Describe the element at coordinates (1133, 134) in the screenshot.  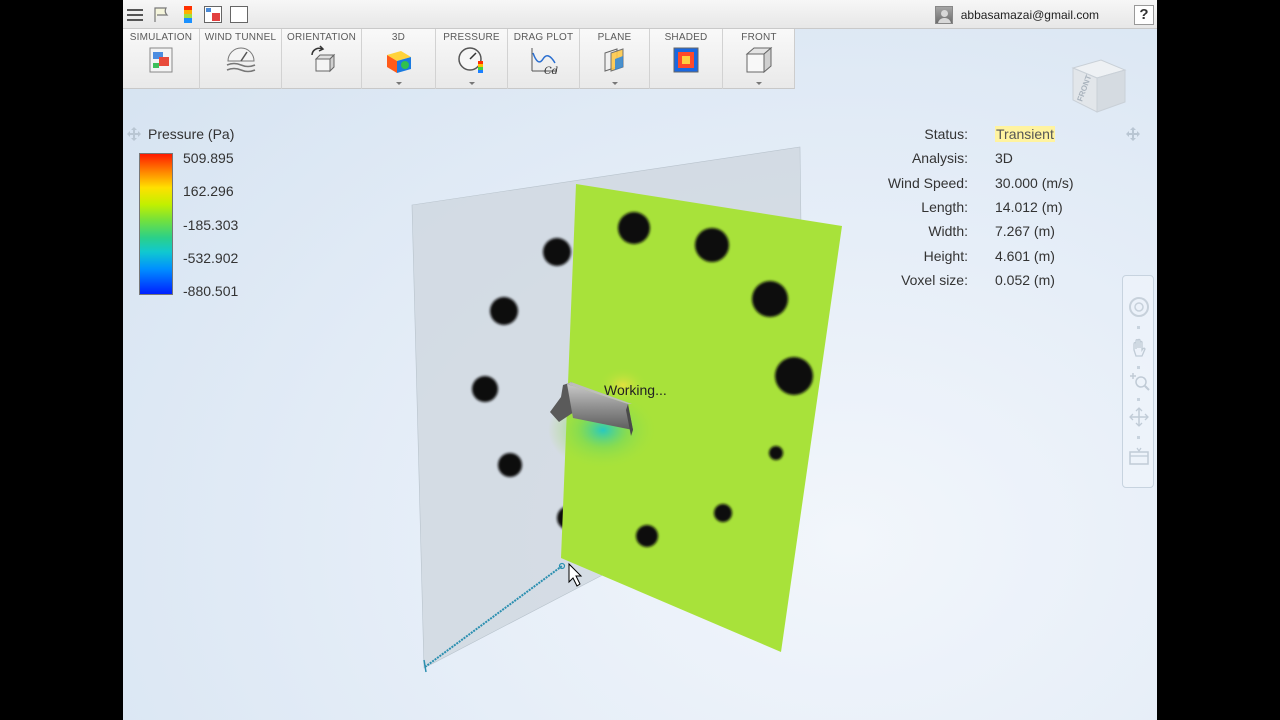
I see `stats-move-icon` at that location.